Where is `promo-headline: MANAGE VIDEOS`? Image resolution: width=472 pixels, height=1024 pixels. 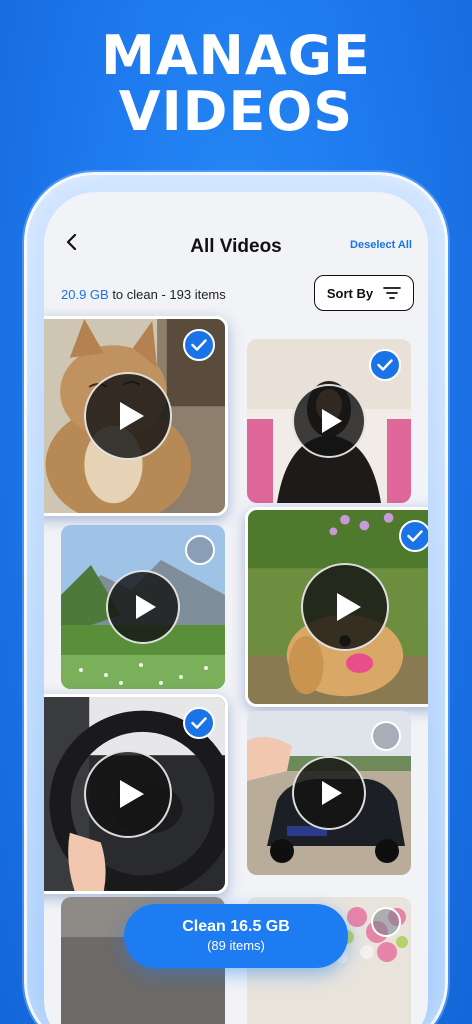 promo-headline: MANAGE VIDEOS is located at coordinates (236, 84).